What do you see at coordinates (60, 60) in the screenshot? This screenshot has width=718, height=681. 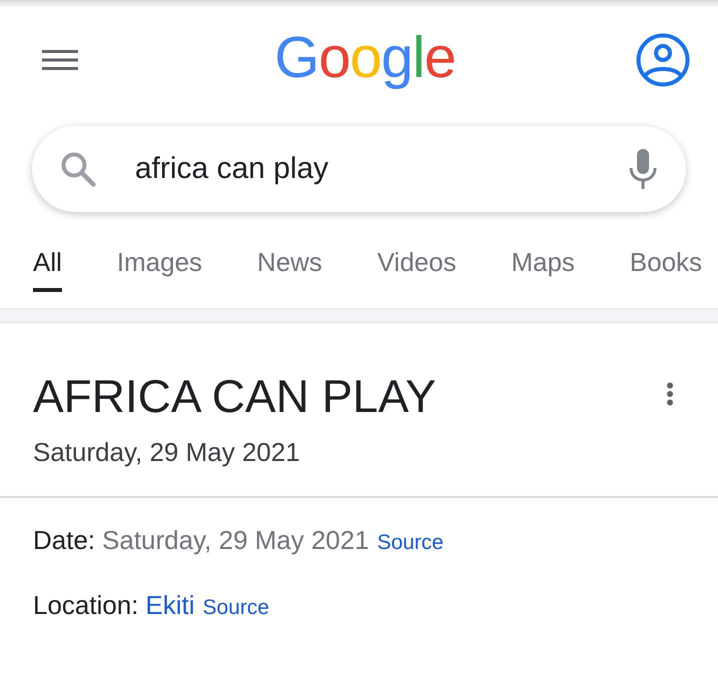 I see `menu-icon` at bounding box center [60, 60].